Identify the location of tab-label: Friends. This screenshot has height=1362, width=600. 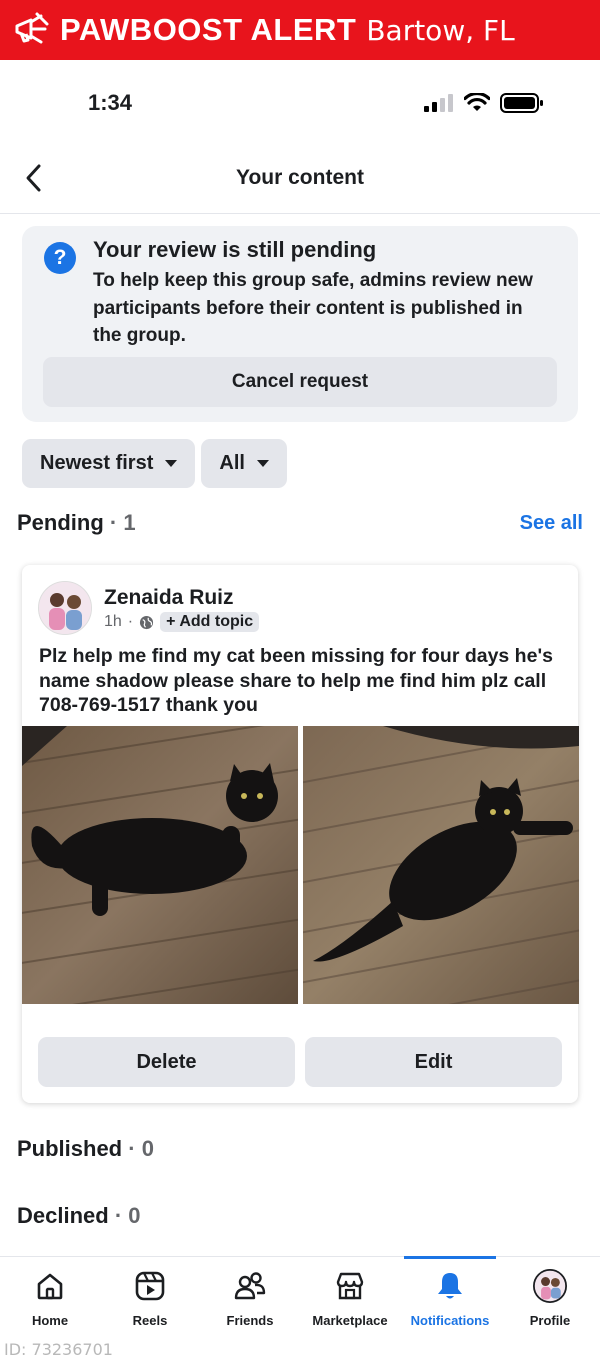
(250, 1320).